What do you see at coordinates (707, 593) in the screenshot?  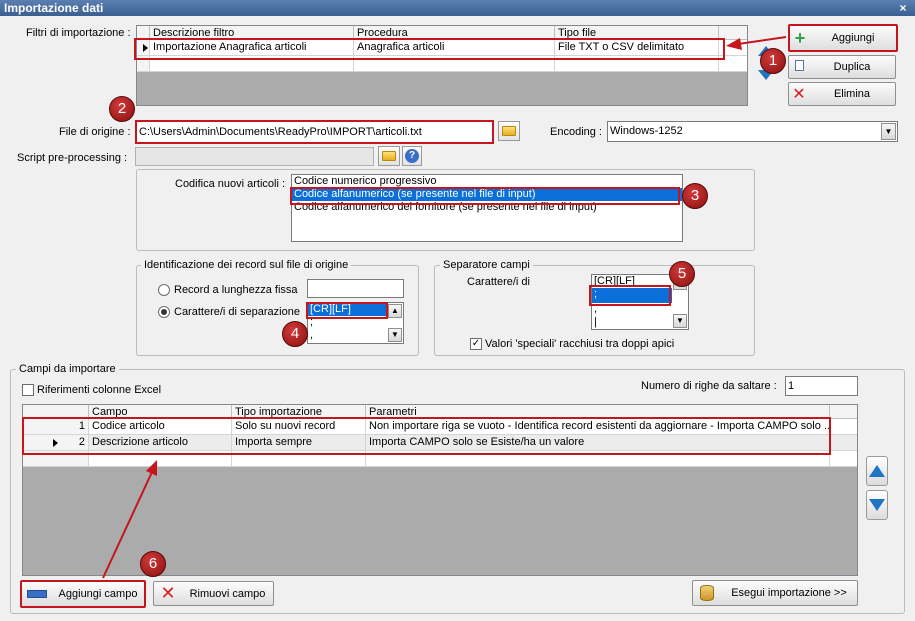 I see `database-import-icon` at bounding box center [707, 593].